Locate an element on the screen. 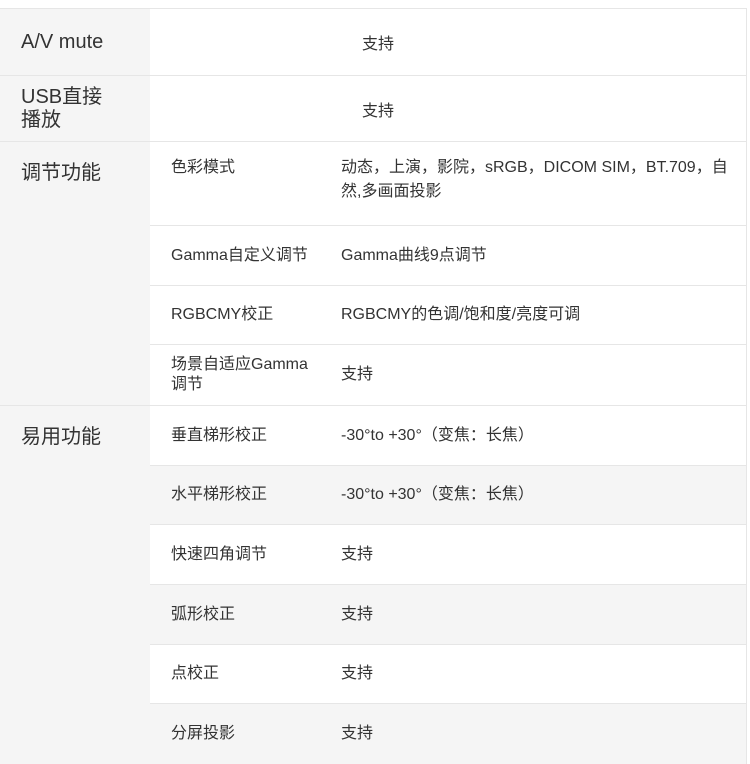 The image size is (750, 764). category-label: USB直接 播放 is located at coordinates (62, 108).